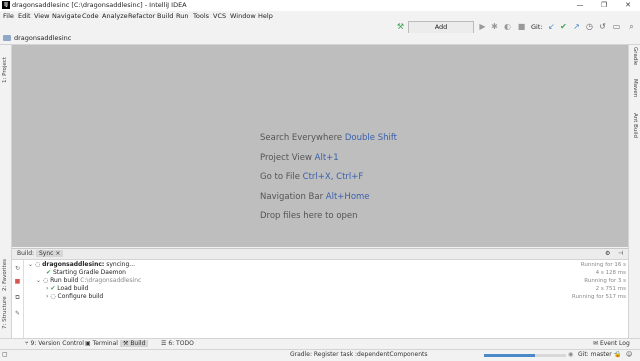 Image resolution: width=640 pixels, height=361 pixels. I want to click on duration-text: Running for 3 s, so click(605, 281).